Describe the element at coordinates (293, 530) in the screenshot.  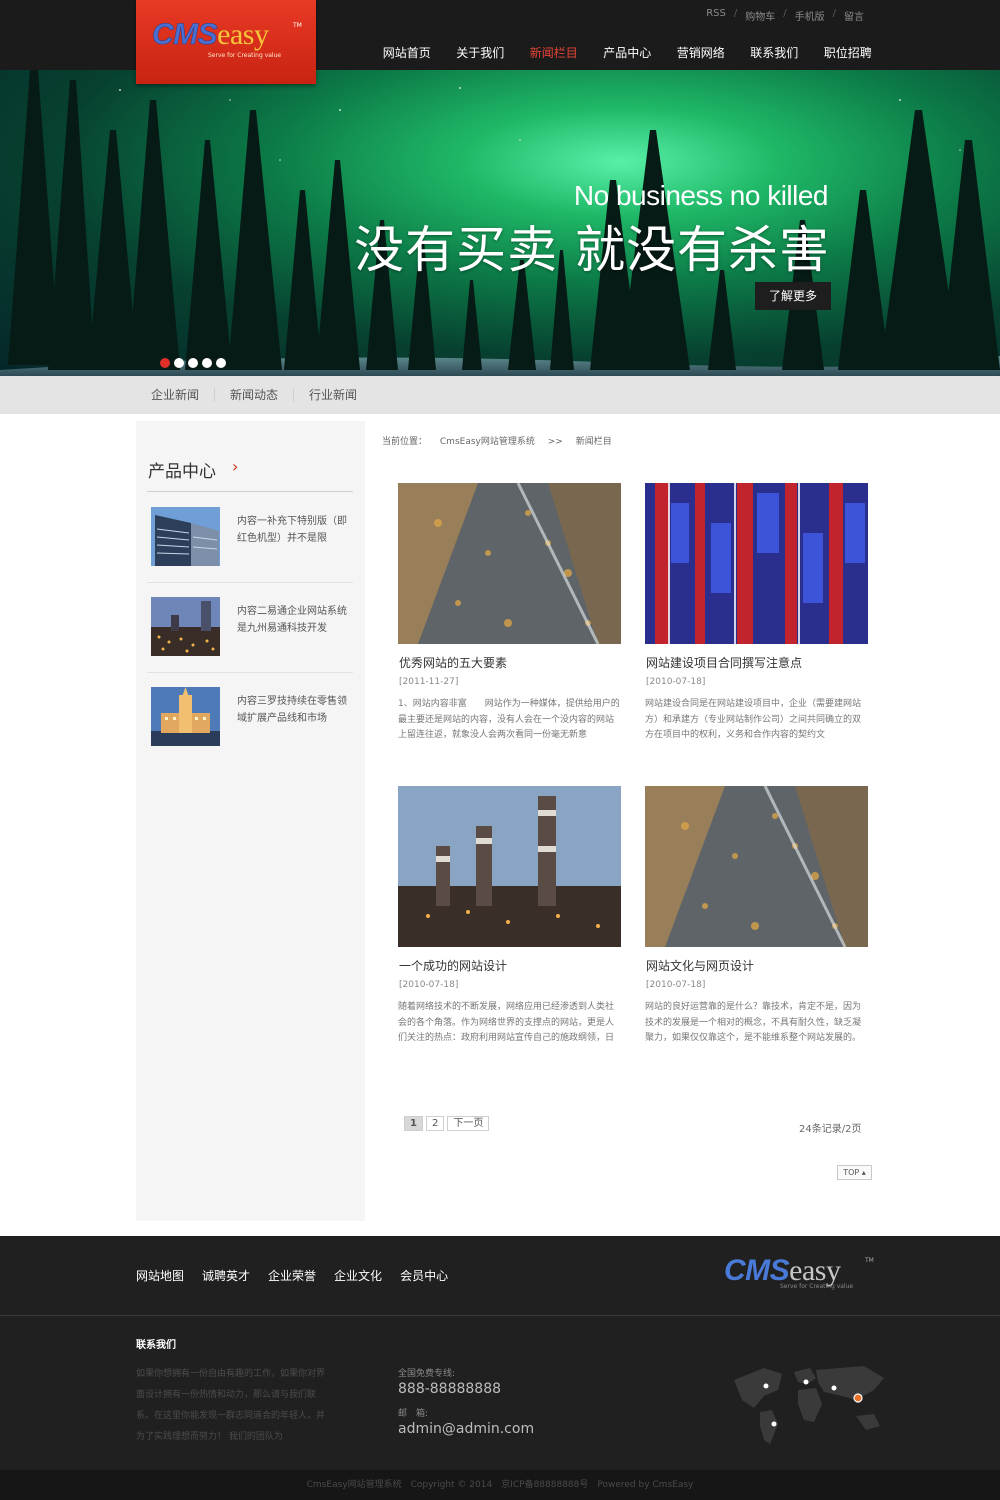
I see `product-item-text: 内容一补充下特别版（即红色机型）并不是限` at that location.